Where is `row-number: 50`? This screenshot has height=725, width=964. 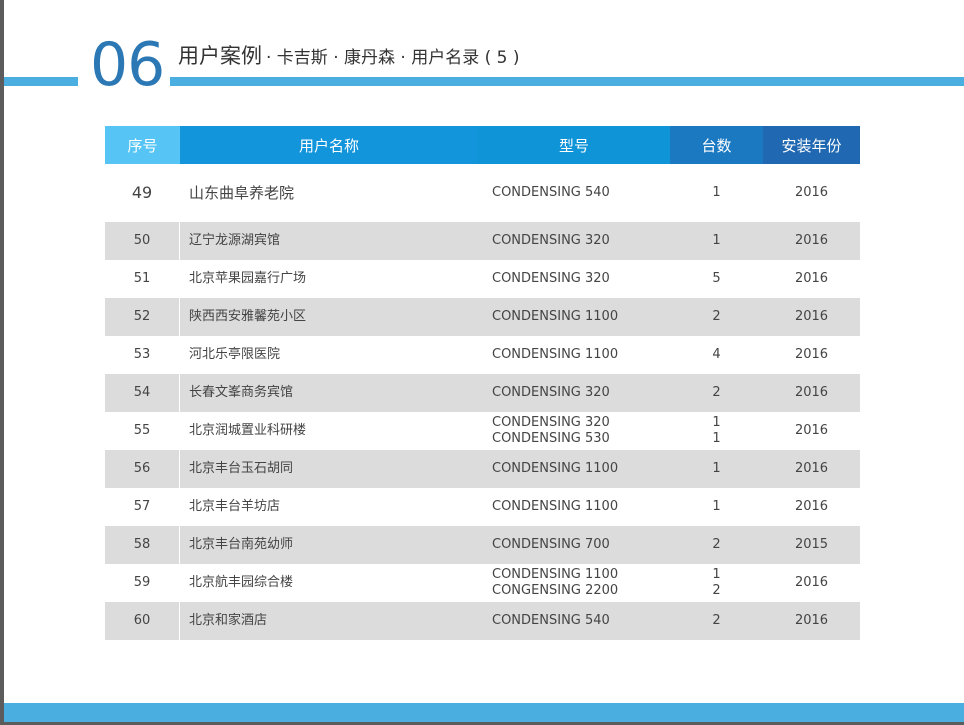
row-number: 50 is located at coordinates (142, 241).